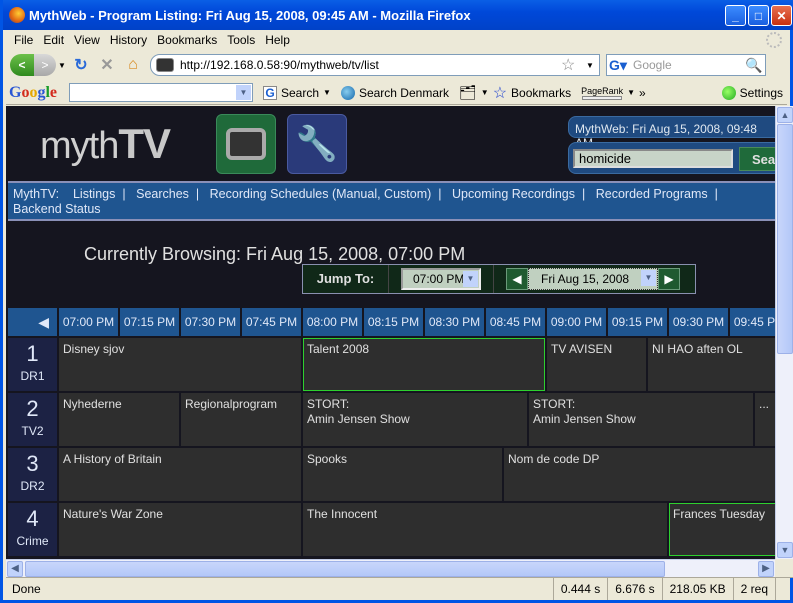 The image size is (793, 603). I want to click on bookmarks-label: Bookmarks, so click(541, 92).